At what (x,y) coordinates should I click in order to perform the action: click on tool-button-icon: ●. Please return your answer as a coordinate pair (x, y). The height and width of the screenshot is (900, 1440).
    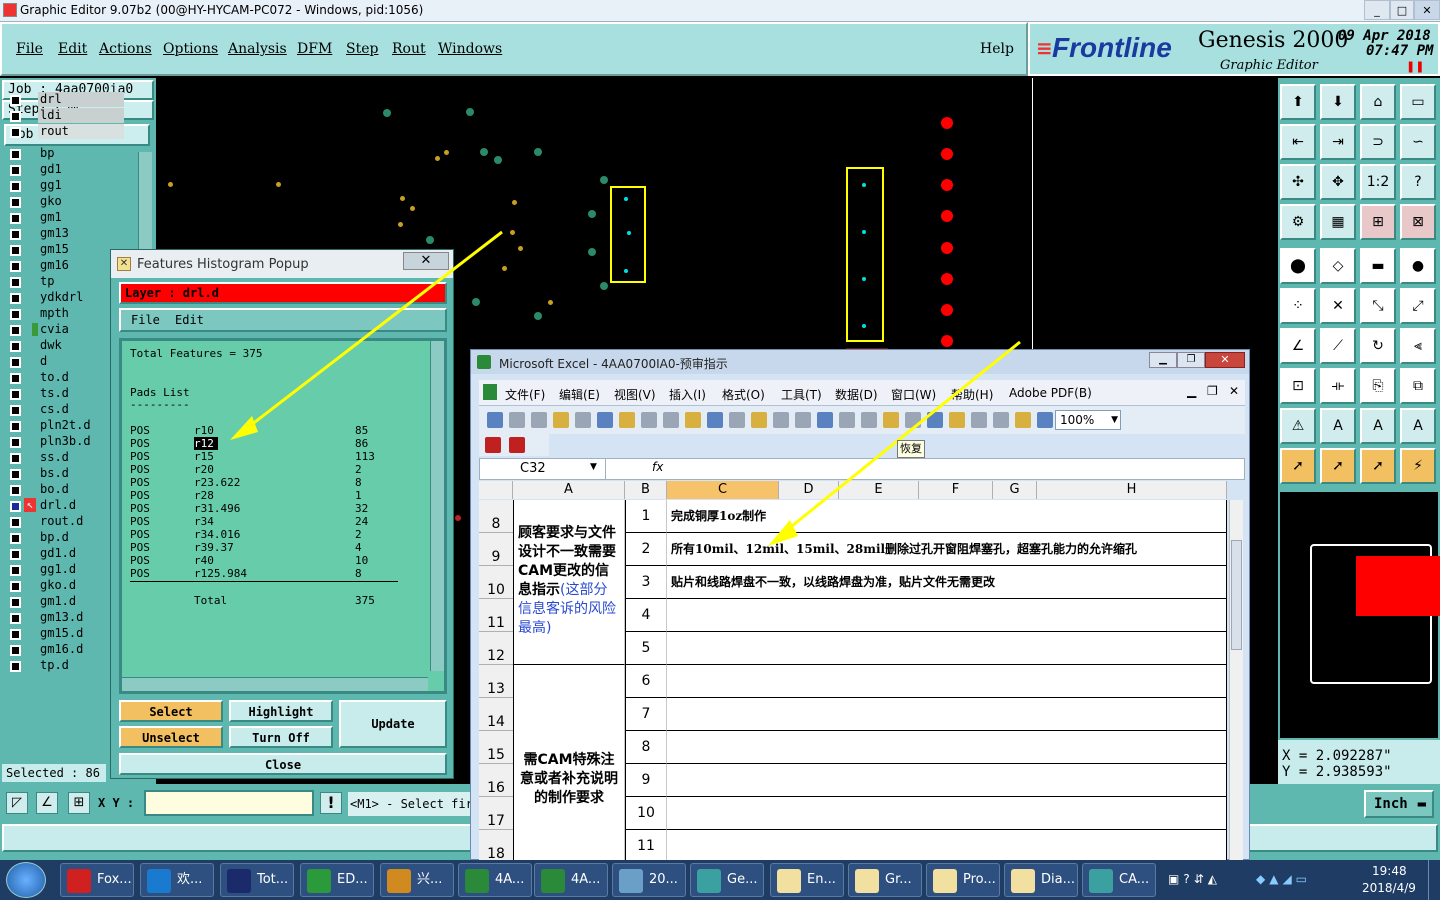
    Looking at the image, I should click on (1418, 266).